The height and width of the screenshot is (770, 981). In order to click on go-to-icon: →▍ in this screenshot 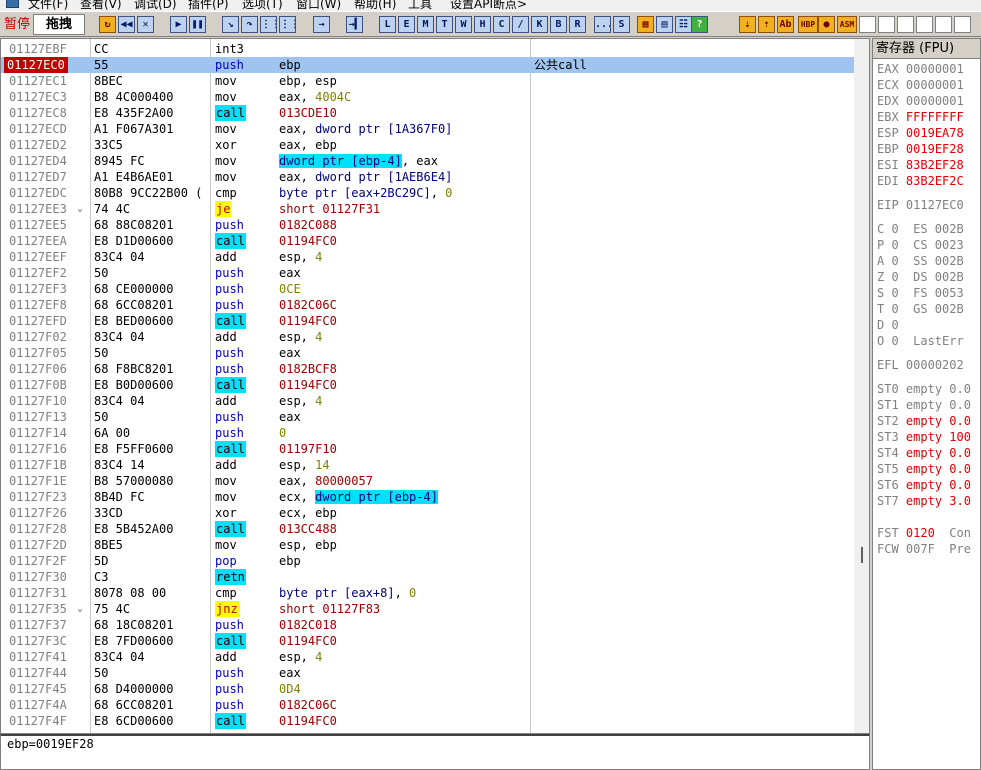, I will do `click(354, 24)`.